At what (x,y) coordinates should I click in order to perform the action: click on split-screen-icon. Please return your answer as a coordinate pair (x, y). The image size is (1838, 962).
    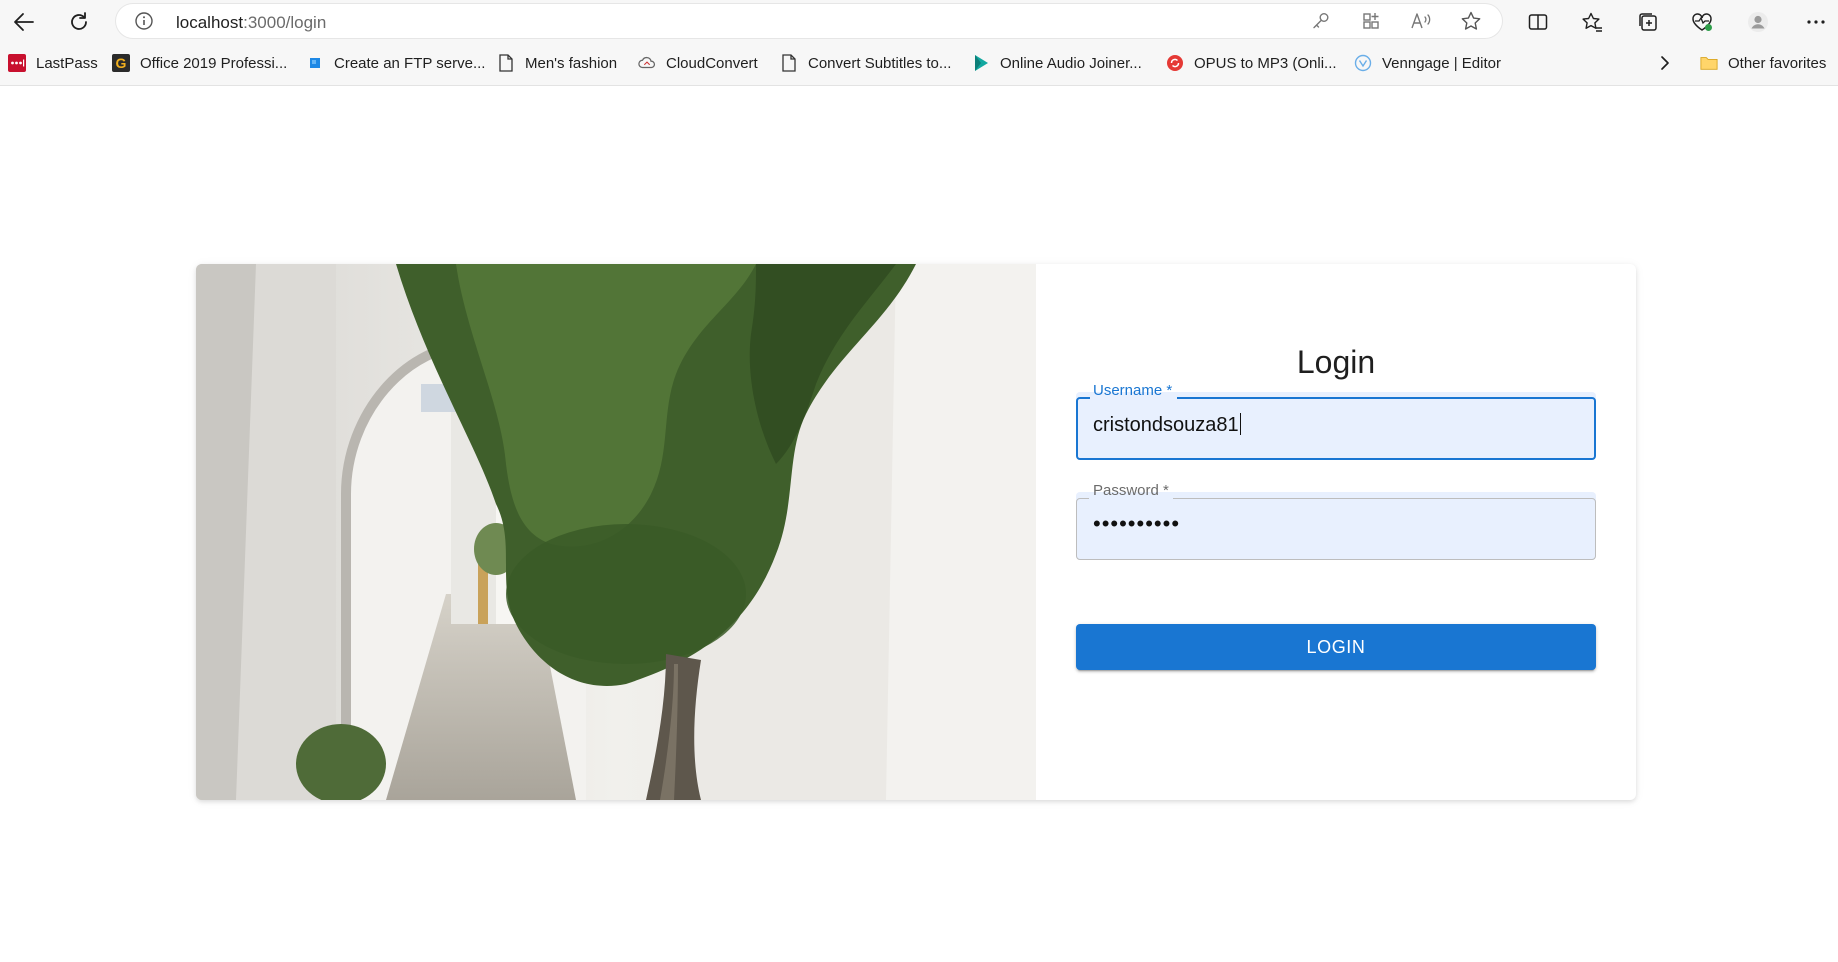
    Looking at the image, I should click on (1538, 22).